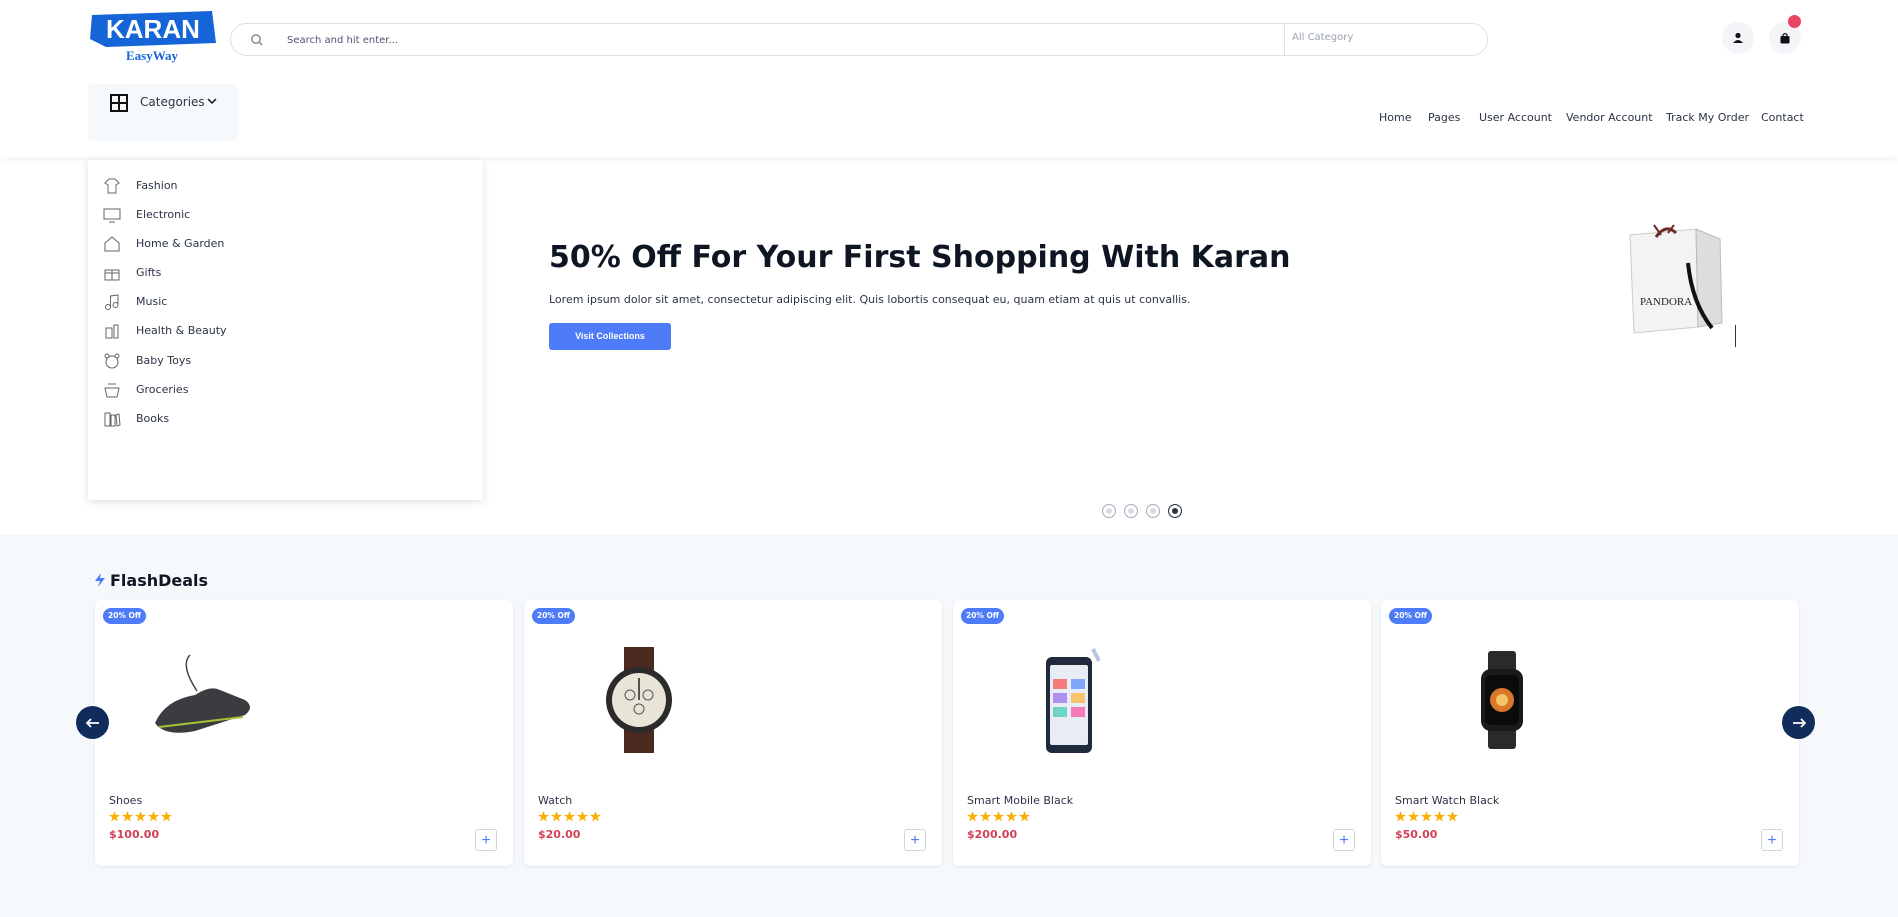 The height and width of the screenshot is (917, 1898). Describe the element at coordinates (1162, 733) in the screenshot. I see `product-card-smart-mobile-black: 20% Off Smart Mobile Black $200.00 +` at that location.